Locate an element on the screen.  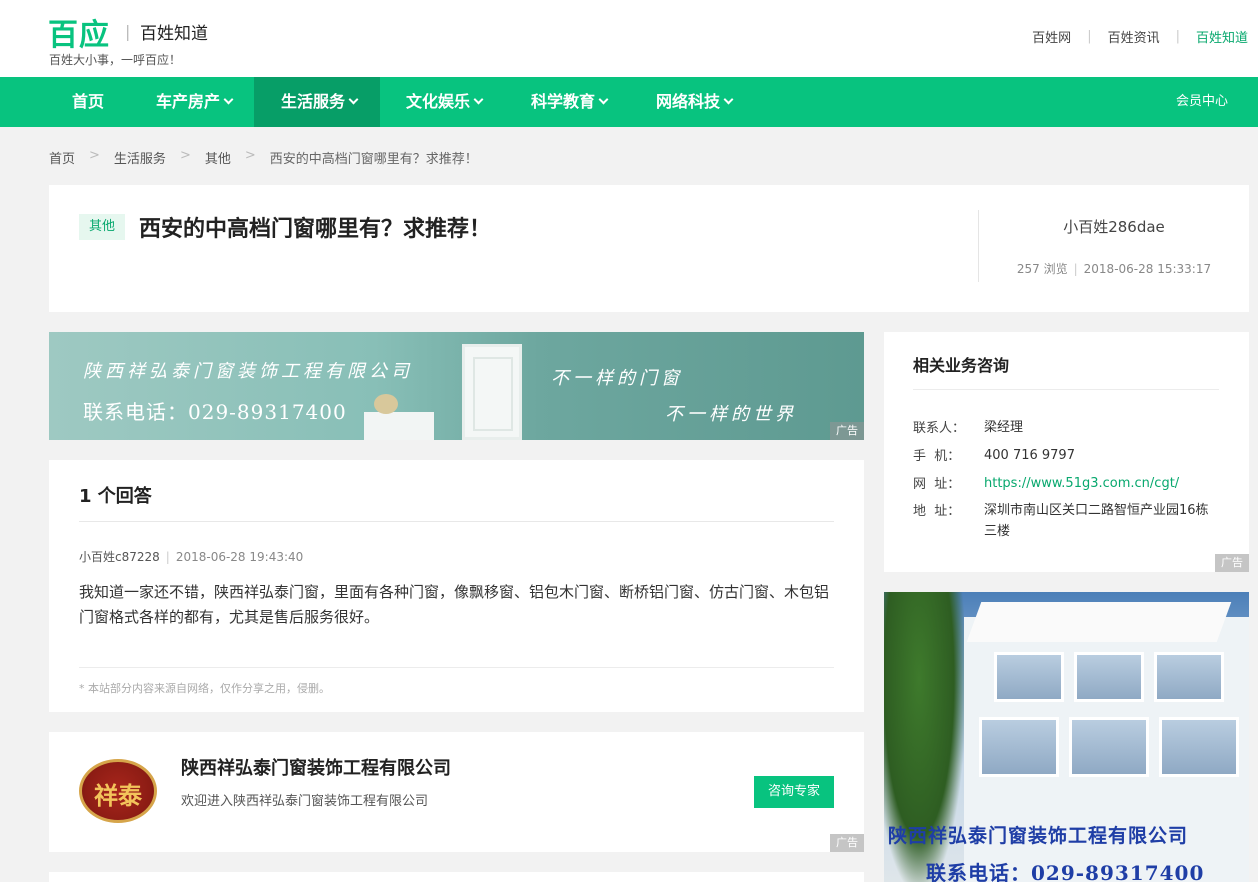
consult-value: 梁经理 is located at coordinates (1004, 427).